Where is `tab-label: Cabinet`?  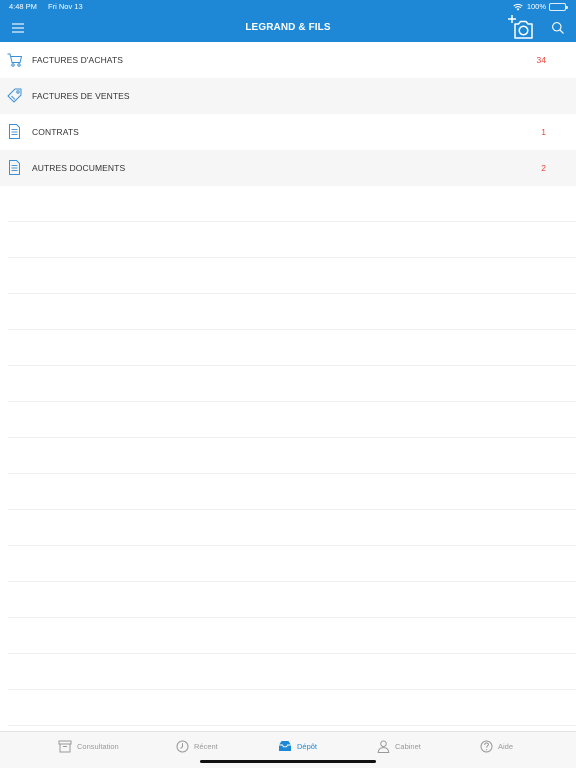
tab-label: Cabinet is located at coordinates (408, 746).